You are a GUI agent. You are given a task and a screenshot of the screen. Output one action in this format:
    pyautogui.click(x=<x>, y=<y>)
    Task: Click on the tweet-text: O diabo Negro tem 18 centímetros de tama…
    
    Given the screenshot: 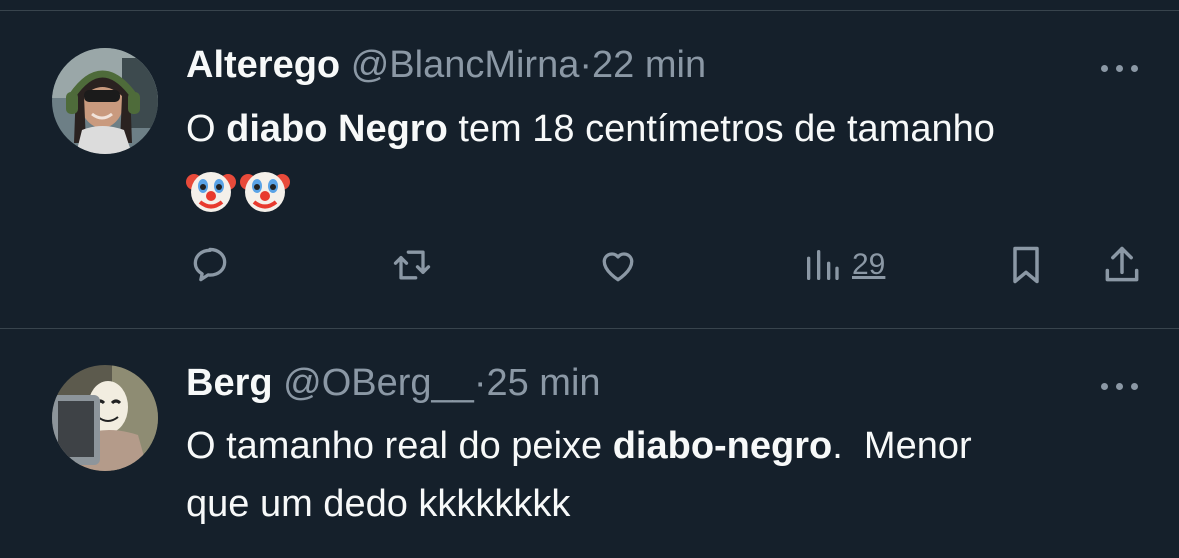 What is the action you would take?
    pyautogui.click(x=590, y=158)
    